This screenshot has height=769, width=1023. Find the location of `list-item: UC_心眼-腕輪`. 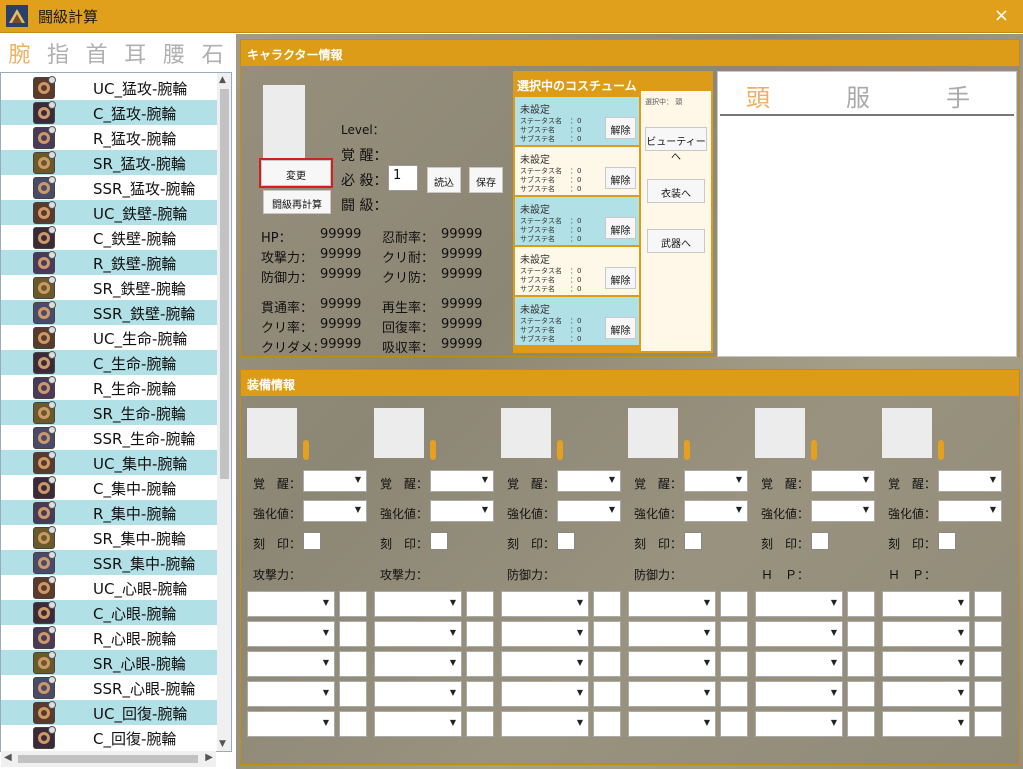

list-item: UC_心眼-腕輪 is located at coordinates (109, 587).